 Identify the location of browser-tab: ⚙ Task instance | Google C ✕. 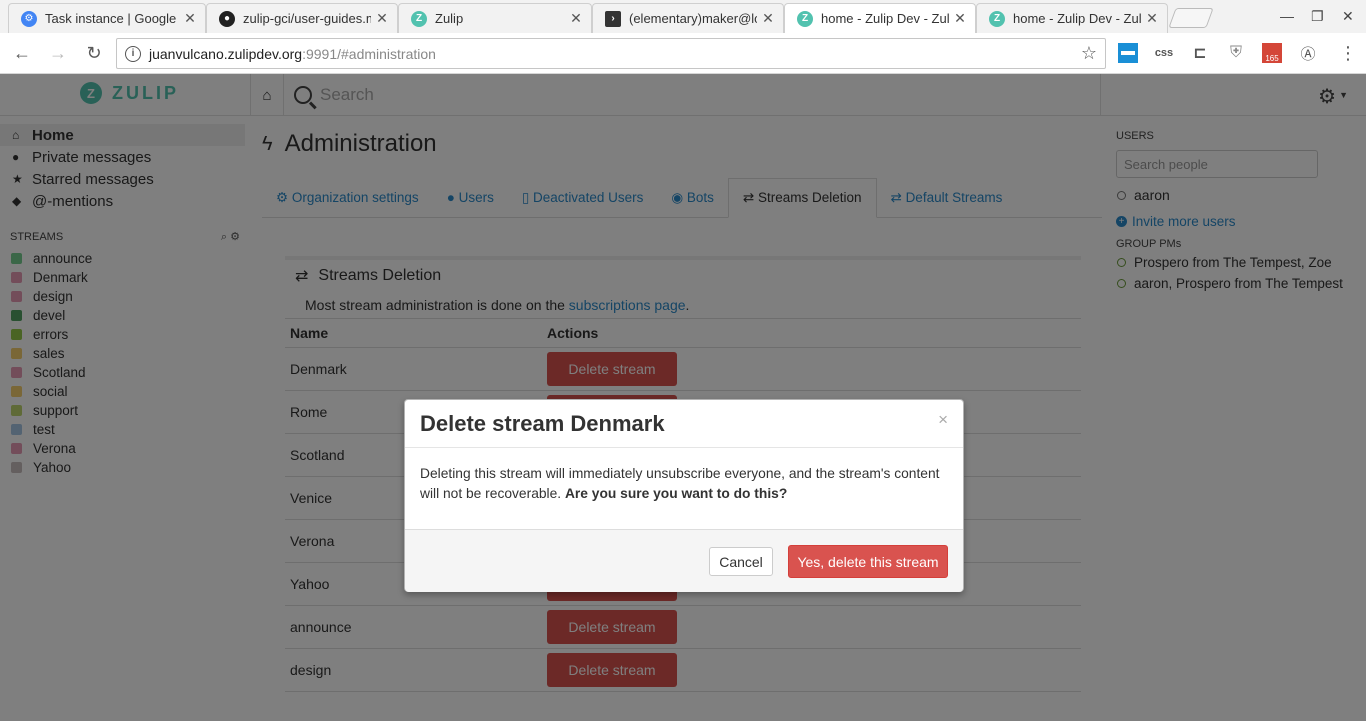
(107, 18).